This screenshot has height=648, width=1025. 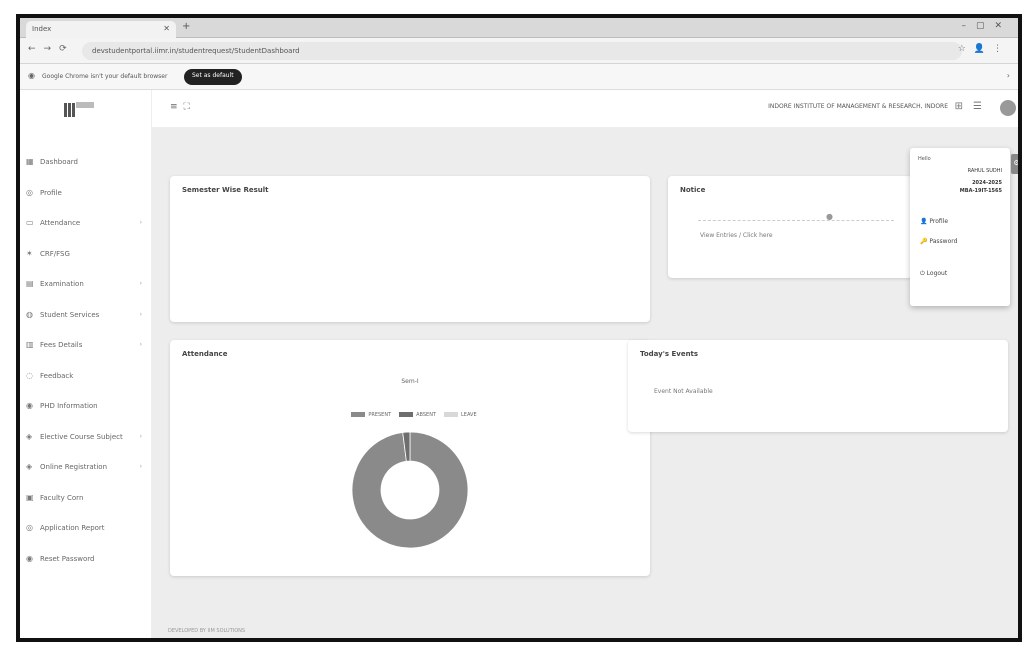 What do you see at coordinates (980, 191) in the screenshot?
I see `enrollment-number: MBA-19IT-1565` at bounding box center [980, 191].